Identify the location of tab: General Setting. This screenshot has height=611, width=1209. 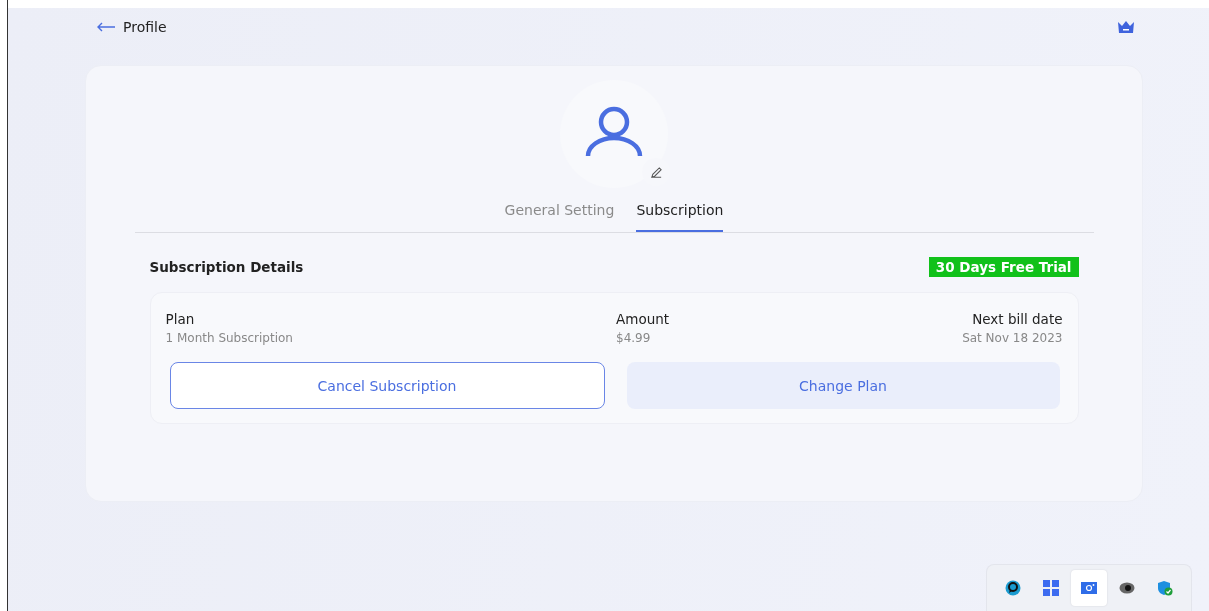
(559, 215).